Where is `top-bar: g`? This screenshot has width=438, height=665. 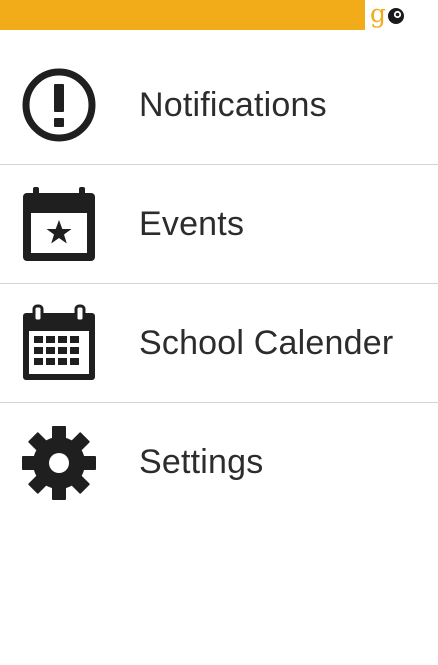
top-bar: g is located at coordinates (219, 15).